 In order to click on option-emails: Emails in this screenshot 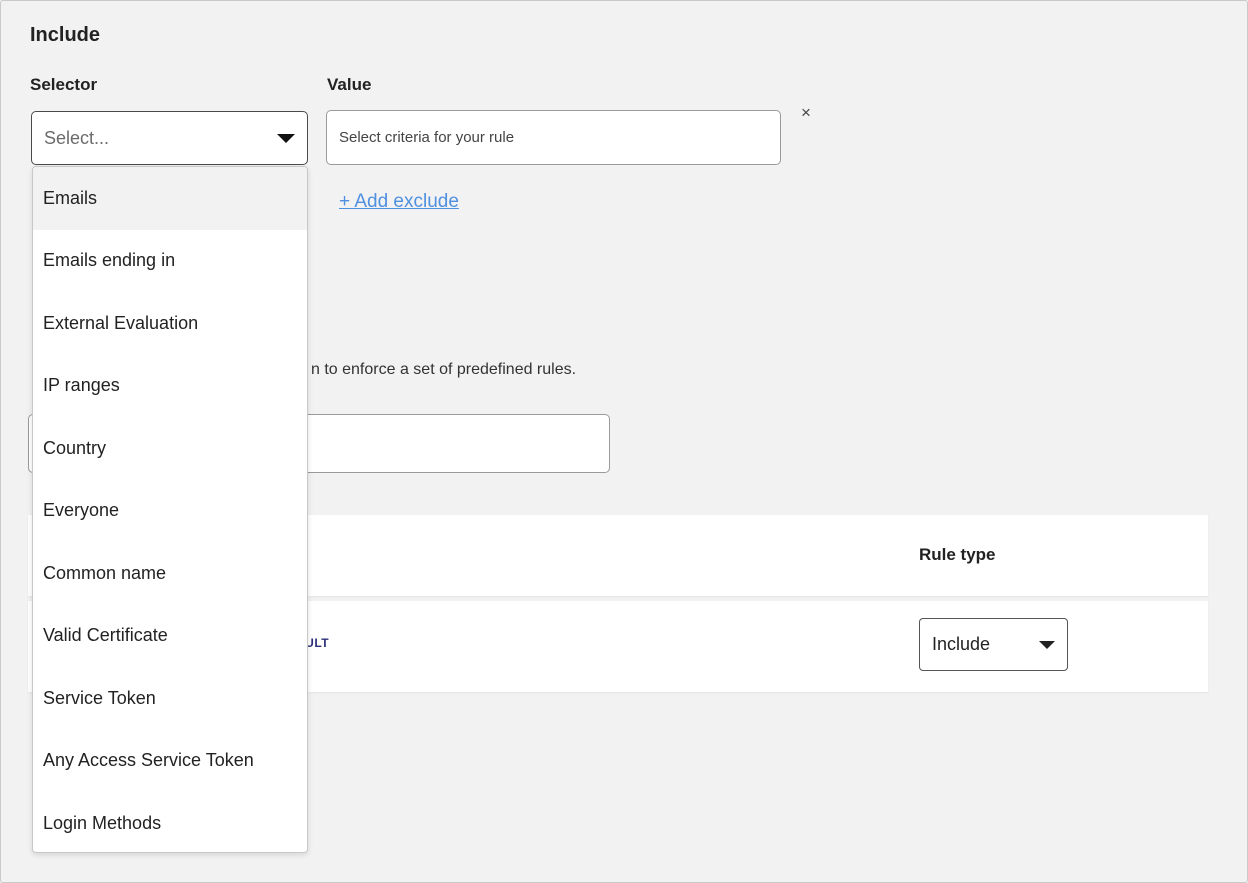, I will do `click(170, 198)`.